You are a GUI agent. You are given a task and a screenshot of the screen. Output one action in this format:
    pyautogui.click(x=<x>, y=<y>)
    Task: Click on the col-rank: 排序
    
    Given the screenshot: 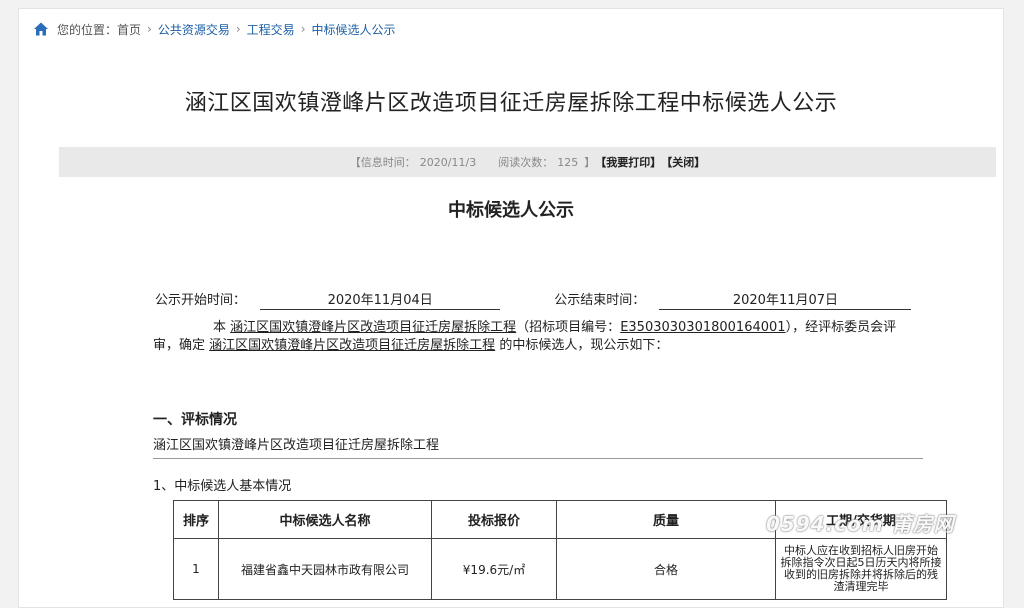 What is the action you would take?
    pyautogui.click(x=196, y=519)
    